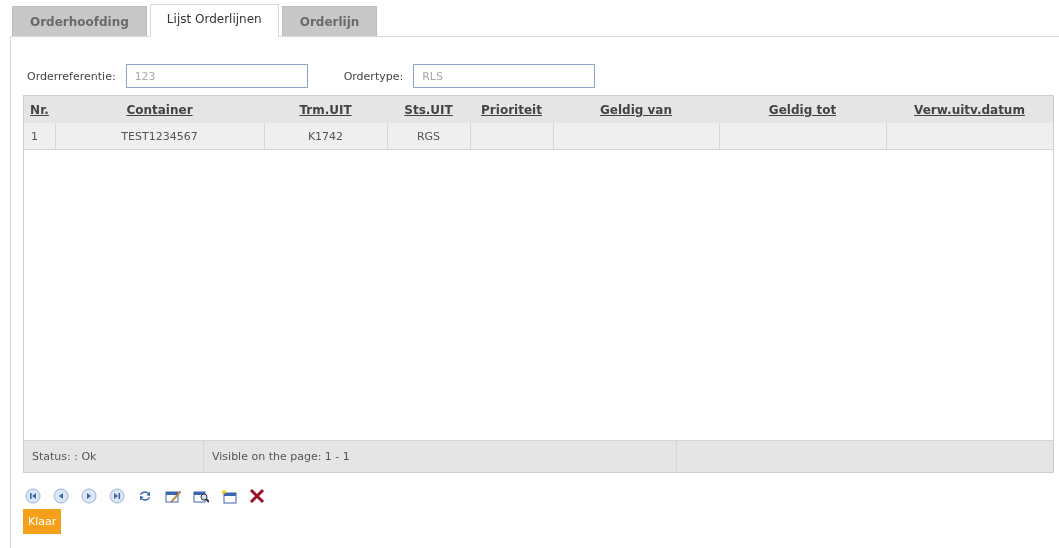  I want to click on field-label: Ordertype:, so click(373, 76).